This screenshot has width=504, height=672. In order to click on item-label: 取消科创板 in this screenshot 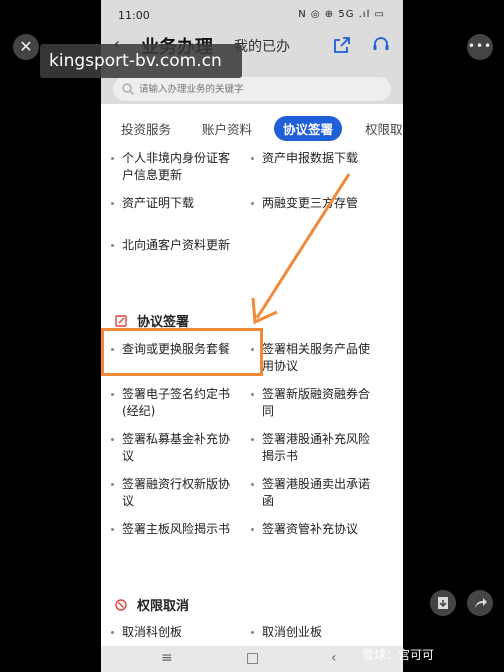, I will do `click(152, 632)`.